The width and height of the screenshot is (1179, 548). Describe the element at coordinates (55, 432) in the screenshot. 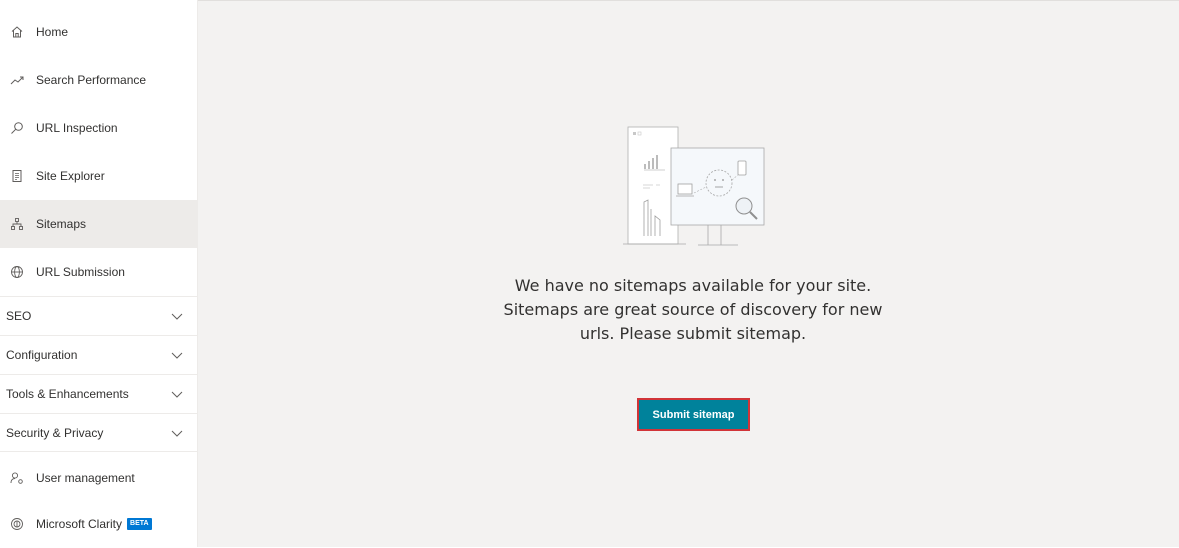

I see `nav-group-label: Security & Privacy` at that location.